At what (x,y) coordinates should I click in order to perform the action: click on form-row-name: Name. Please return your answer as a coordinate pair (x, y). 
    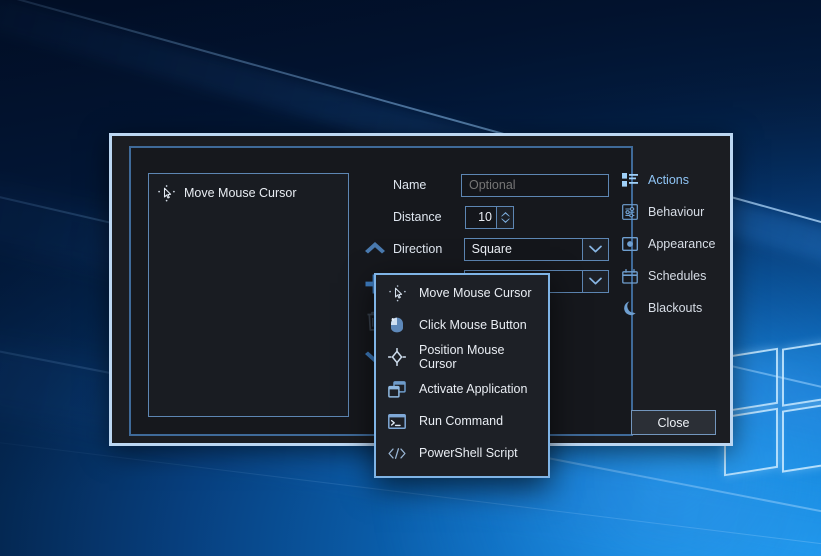
    Looking at the image, I should click on (501, 185).